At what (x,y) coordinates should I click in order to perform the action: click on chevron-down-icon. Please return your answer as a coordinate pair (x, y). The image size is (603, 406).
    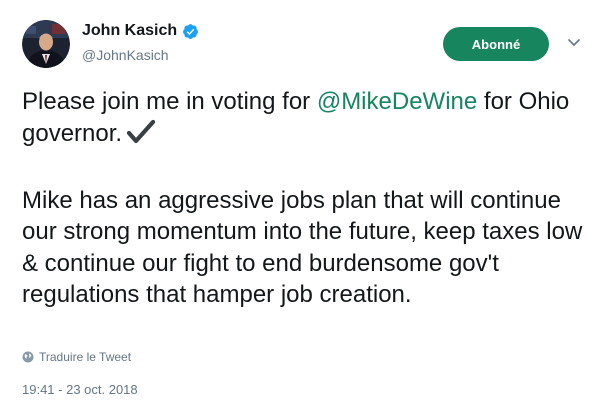
    Looking at the image, I should click on (574, 43).